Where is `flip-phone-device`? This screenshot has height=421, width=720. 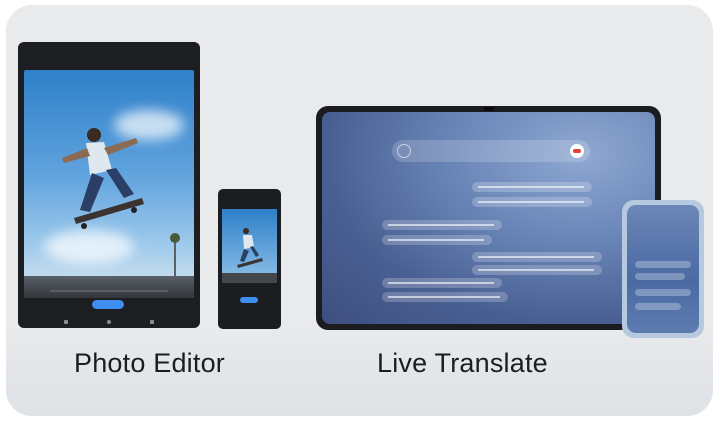 flip-phone-device is located at coordinates (663, 269).